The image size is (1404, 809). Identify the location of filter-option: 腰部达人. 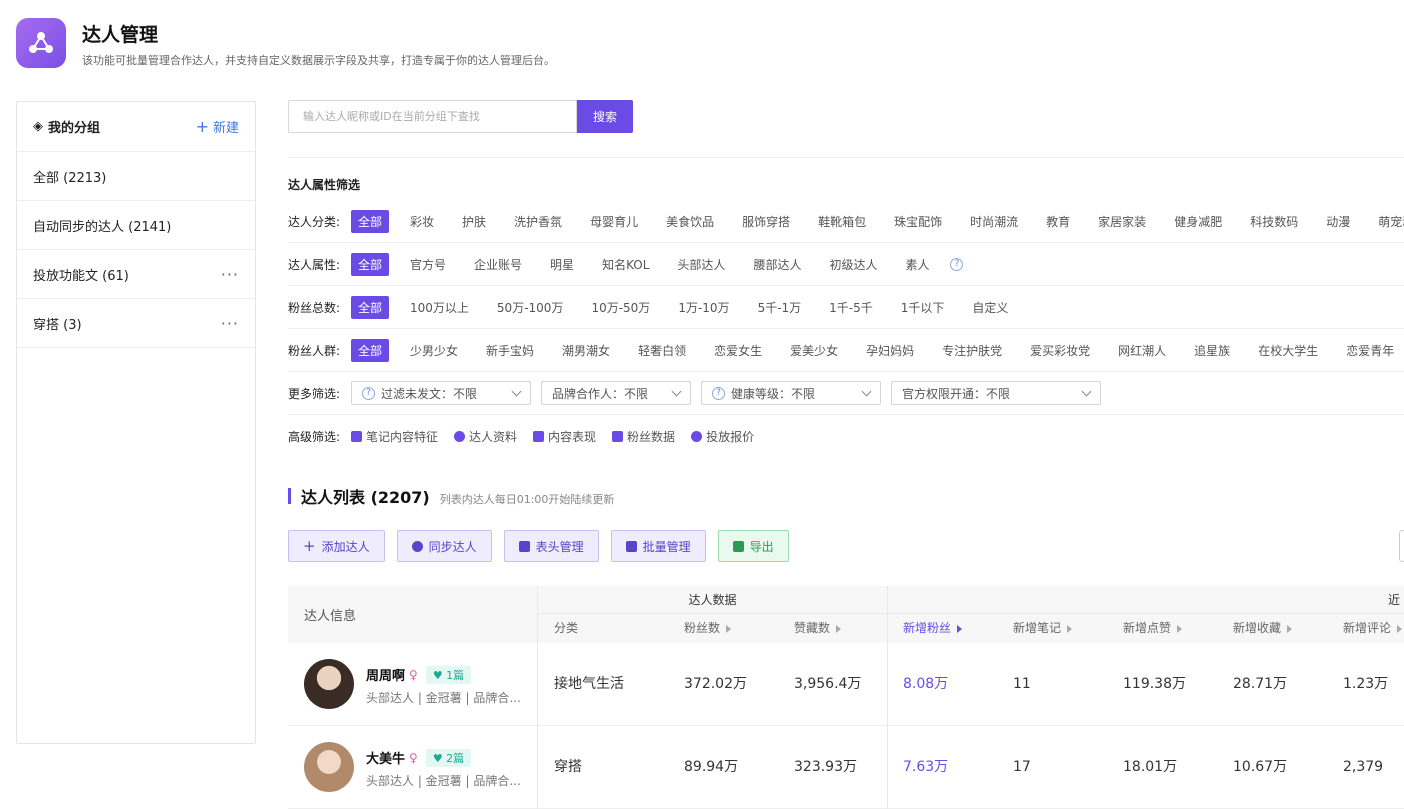
(777, 264).